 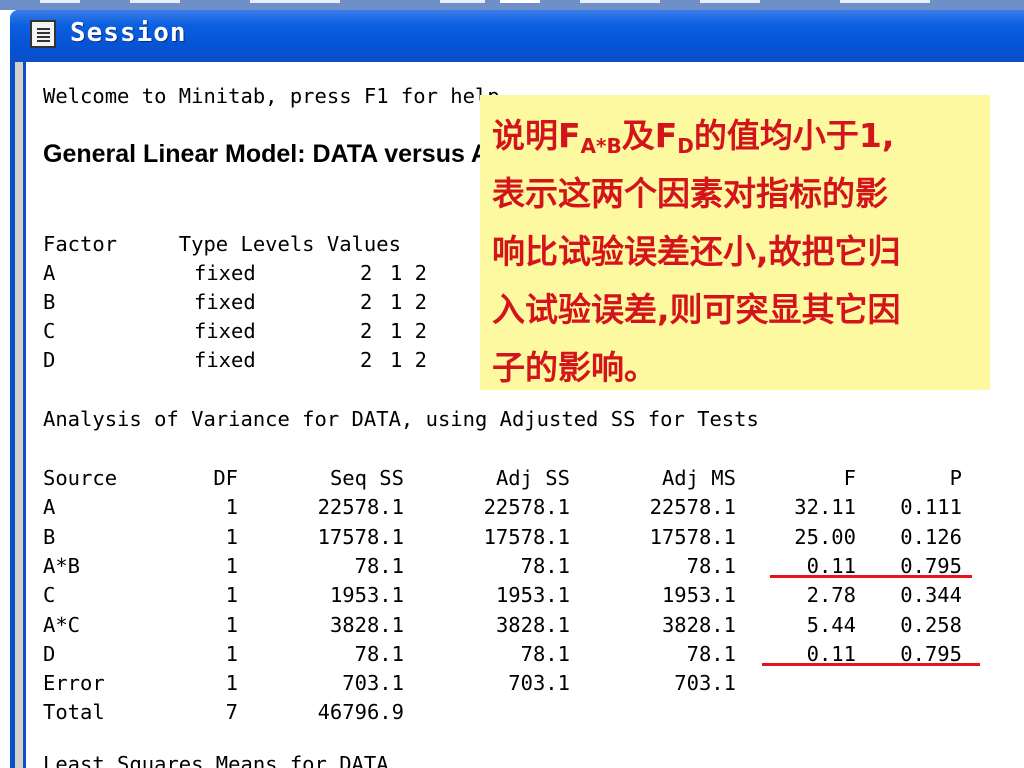 I want to click on anova-row-seq-ss-cell: 17578.1, so click(x=360, y=537).